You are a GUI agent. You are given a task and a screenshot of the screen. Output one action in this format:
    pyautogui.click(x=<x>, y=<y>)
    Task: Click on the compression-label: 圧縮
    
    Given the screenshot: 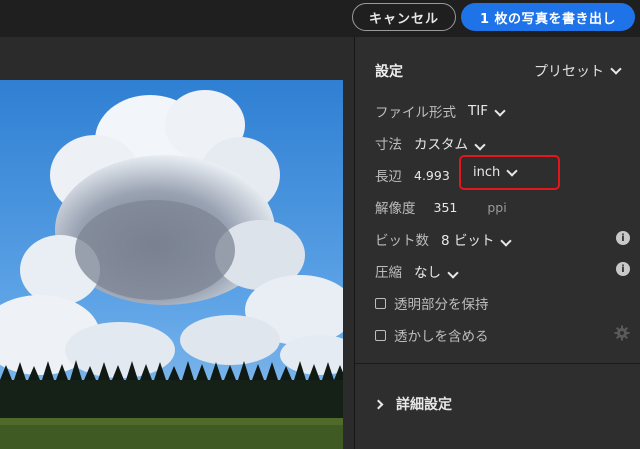 What is the action you would take?
    pyautogui.click(x=388, y=273)
    